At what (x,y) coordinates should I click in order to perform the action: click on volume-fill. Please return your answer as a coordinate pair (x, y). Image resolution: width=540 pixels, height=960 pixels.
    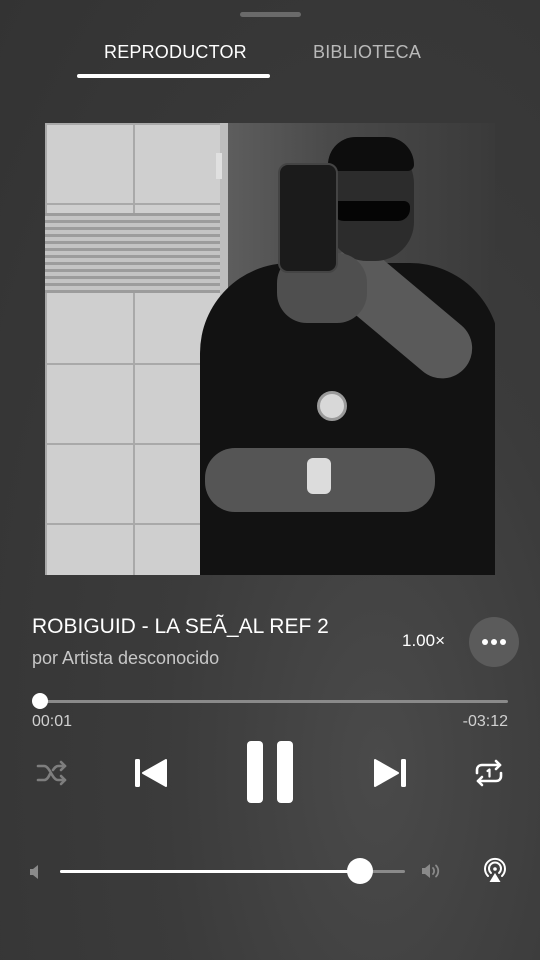
    Looking at the image, I should click on (210, 871).